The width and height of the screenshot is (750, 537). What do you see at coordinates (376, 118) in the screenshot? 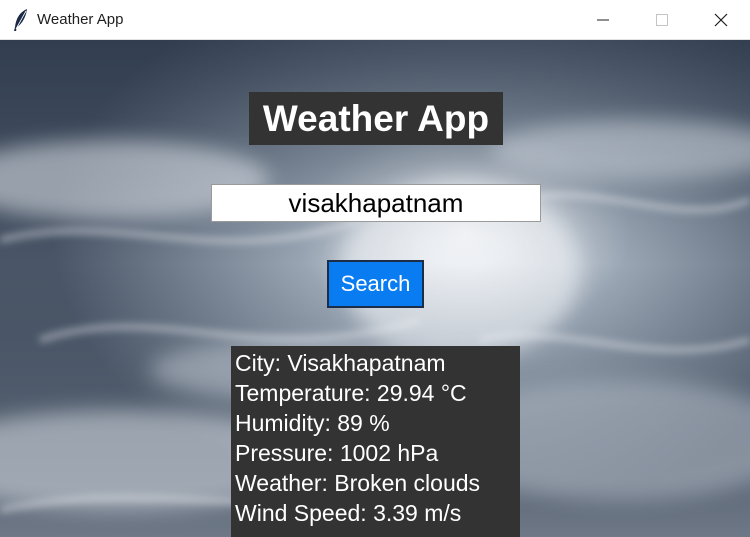
I see `app-heading: Weather App` at bounding box center [376, 118].